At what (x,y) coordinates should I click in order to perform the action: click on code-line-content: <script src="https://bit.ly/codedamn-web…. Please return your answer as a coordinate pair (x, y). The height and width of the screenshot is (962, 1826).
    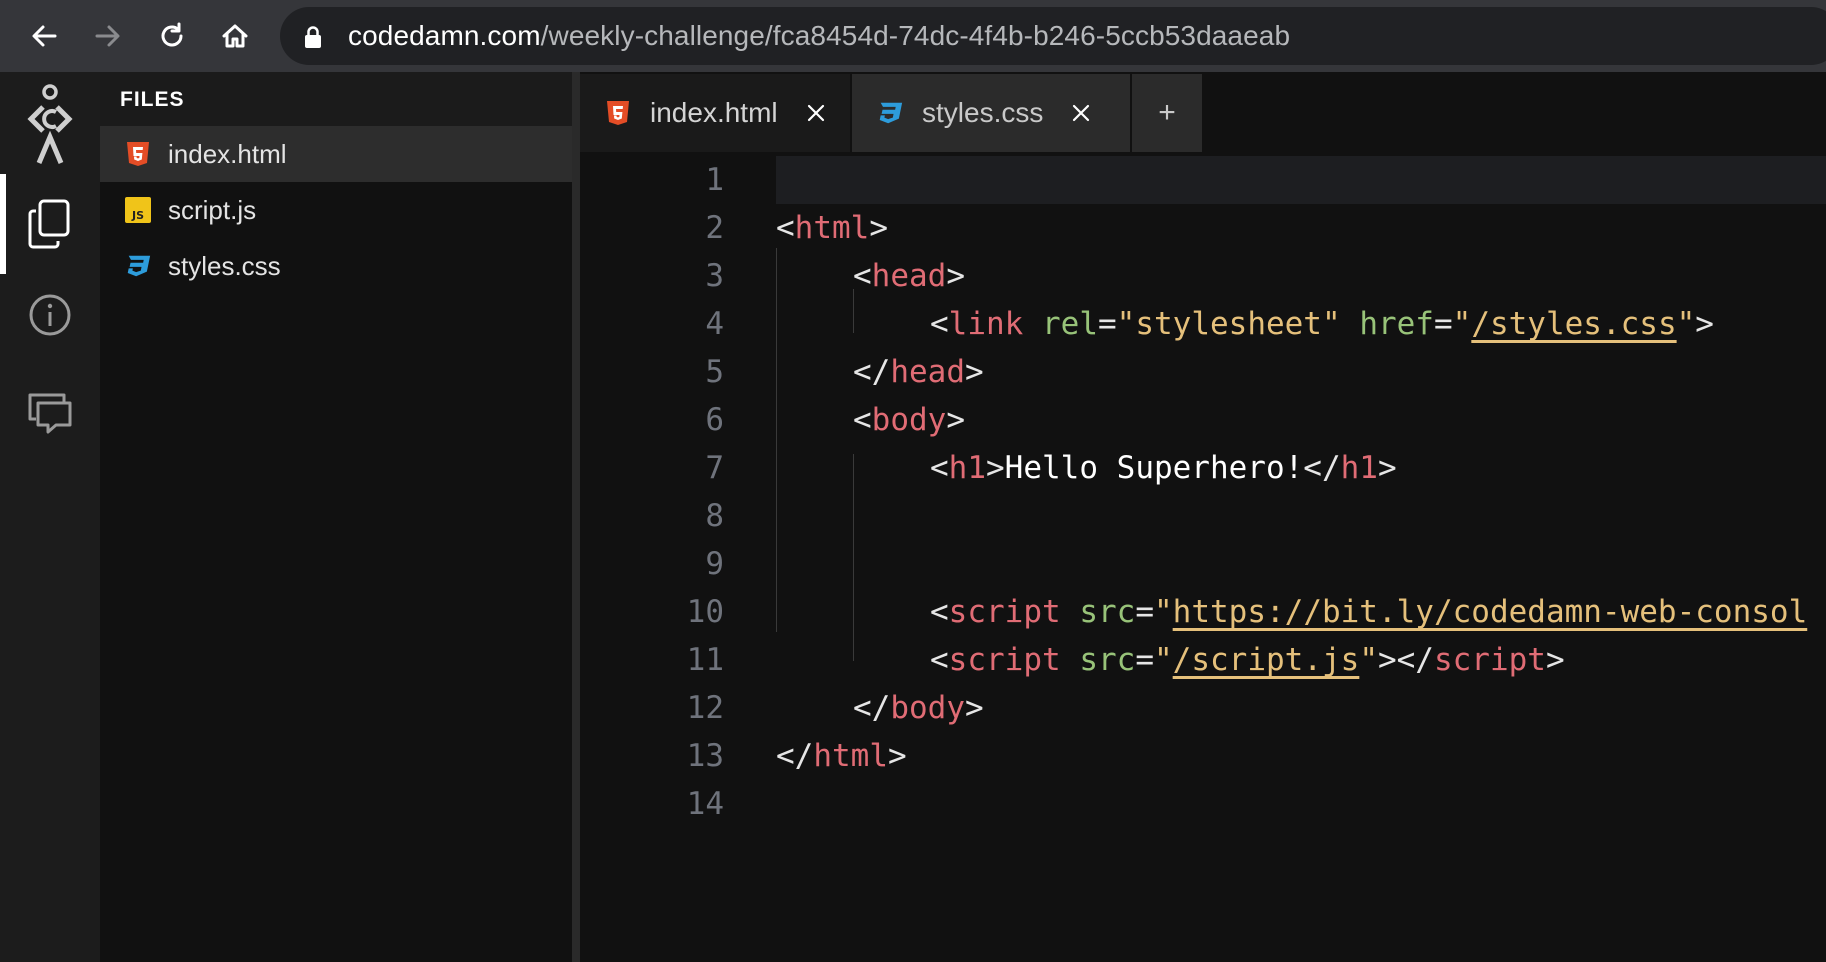
    Looking at the image, I should click on (1368, 612).